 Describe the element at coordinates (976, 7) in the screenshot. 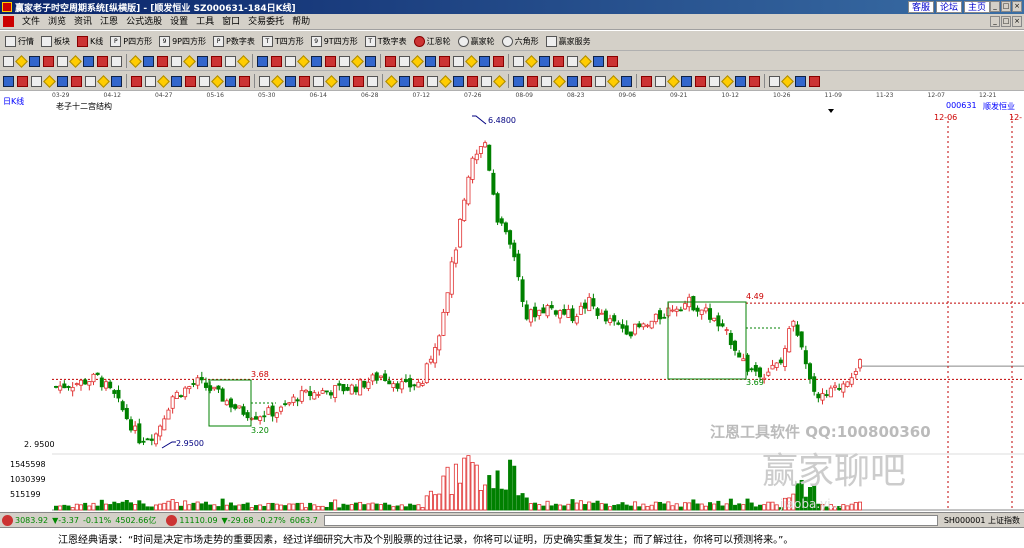

I see `link-home: 主页` at that location.